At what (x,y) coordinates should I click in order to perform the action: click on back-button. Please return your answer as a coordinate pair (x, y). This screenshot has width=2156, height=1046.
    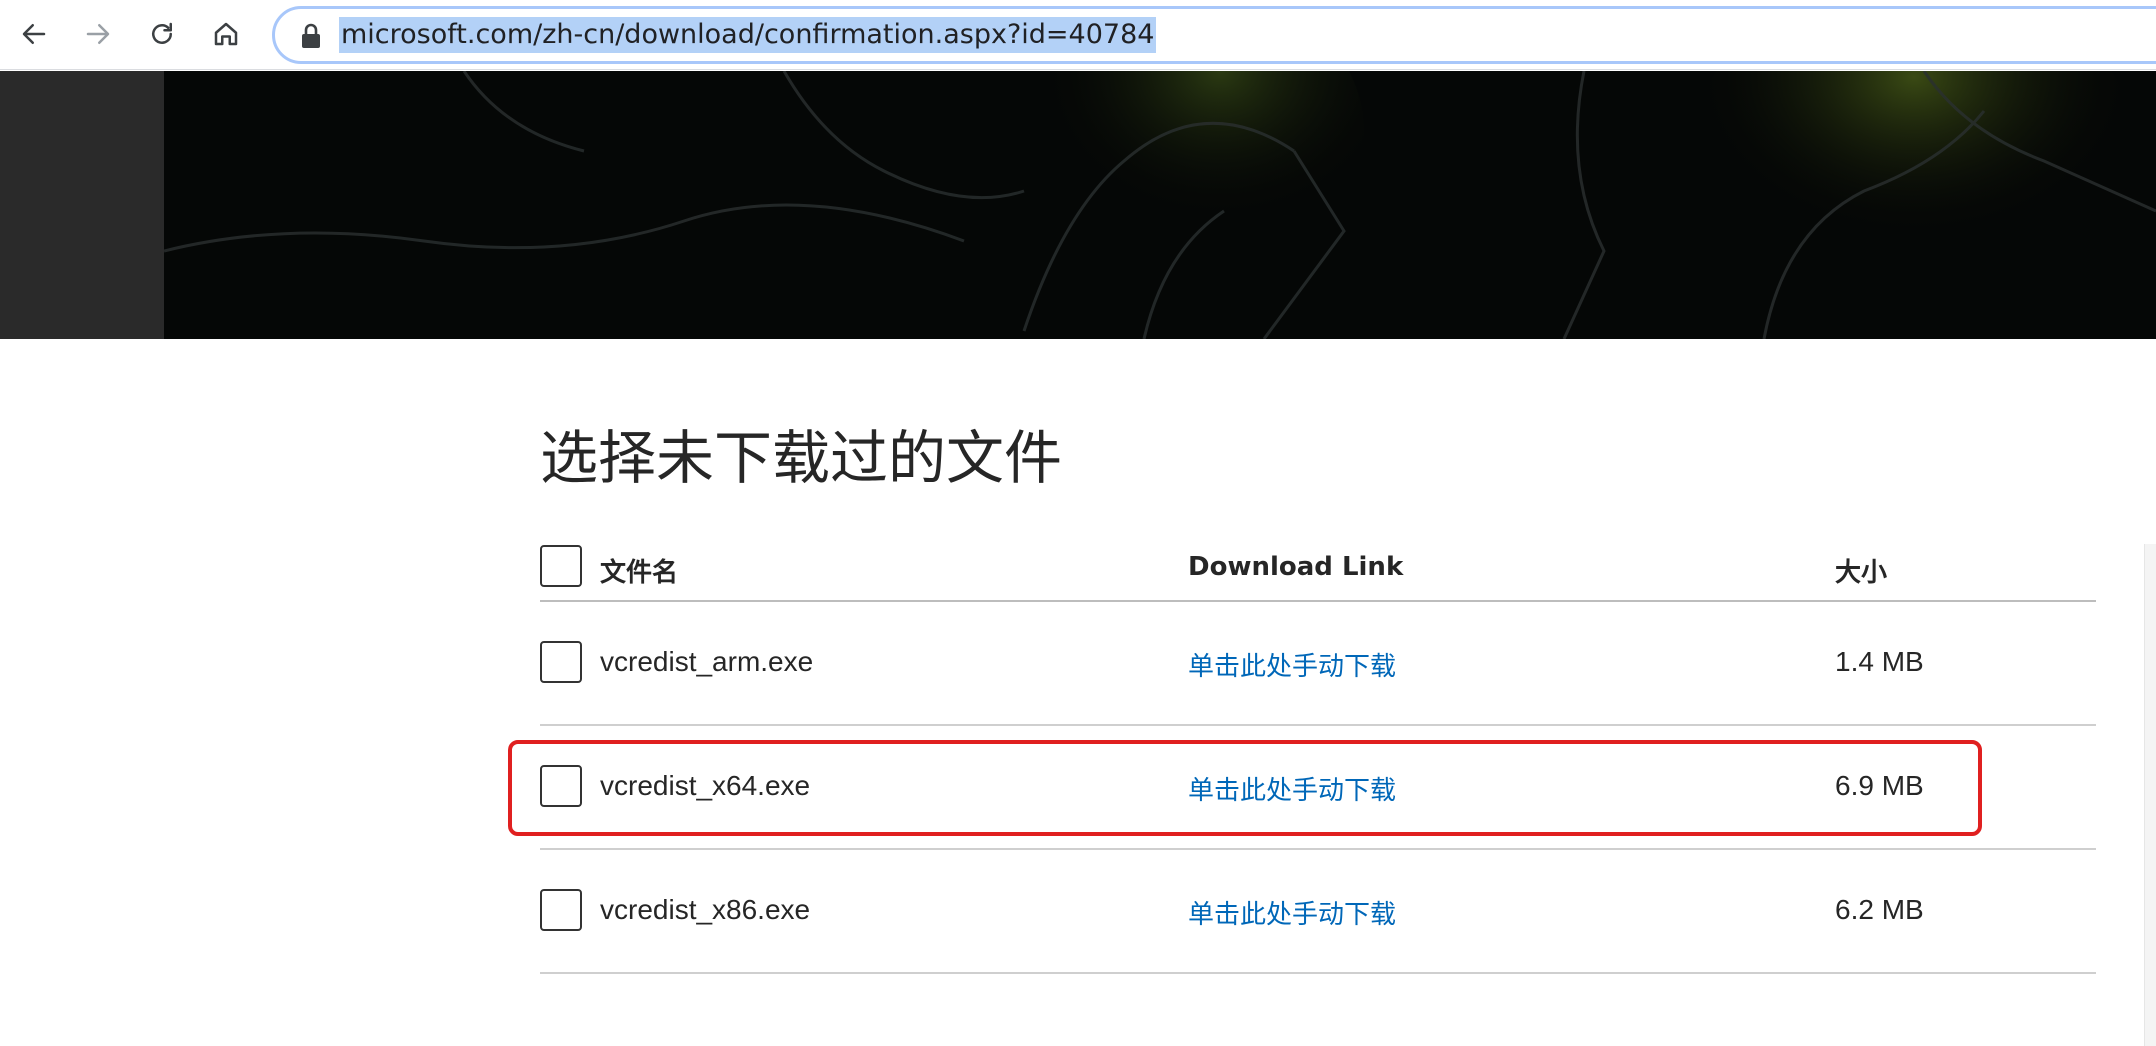
    Looking at the image, I should click on (34, 34).